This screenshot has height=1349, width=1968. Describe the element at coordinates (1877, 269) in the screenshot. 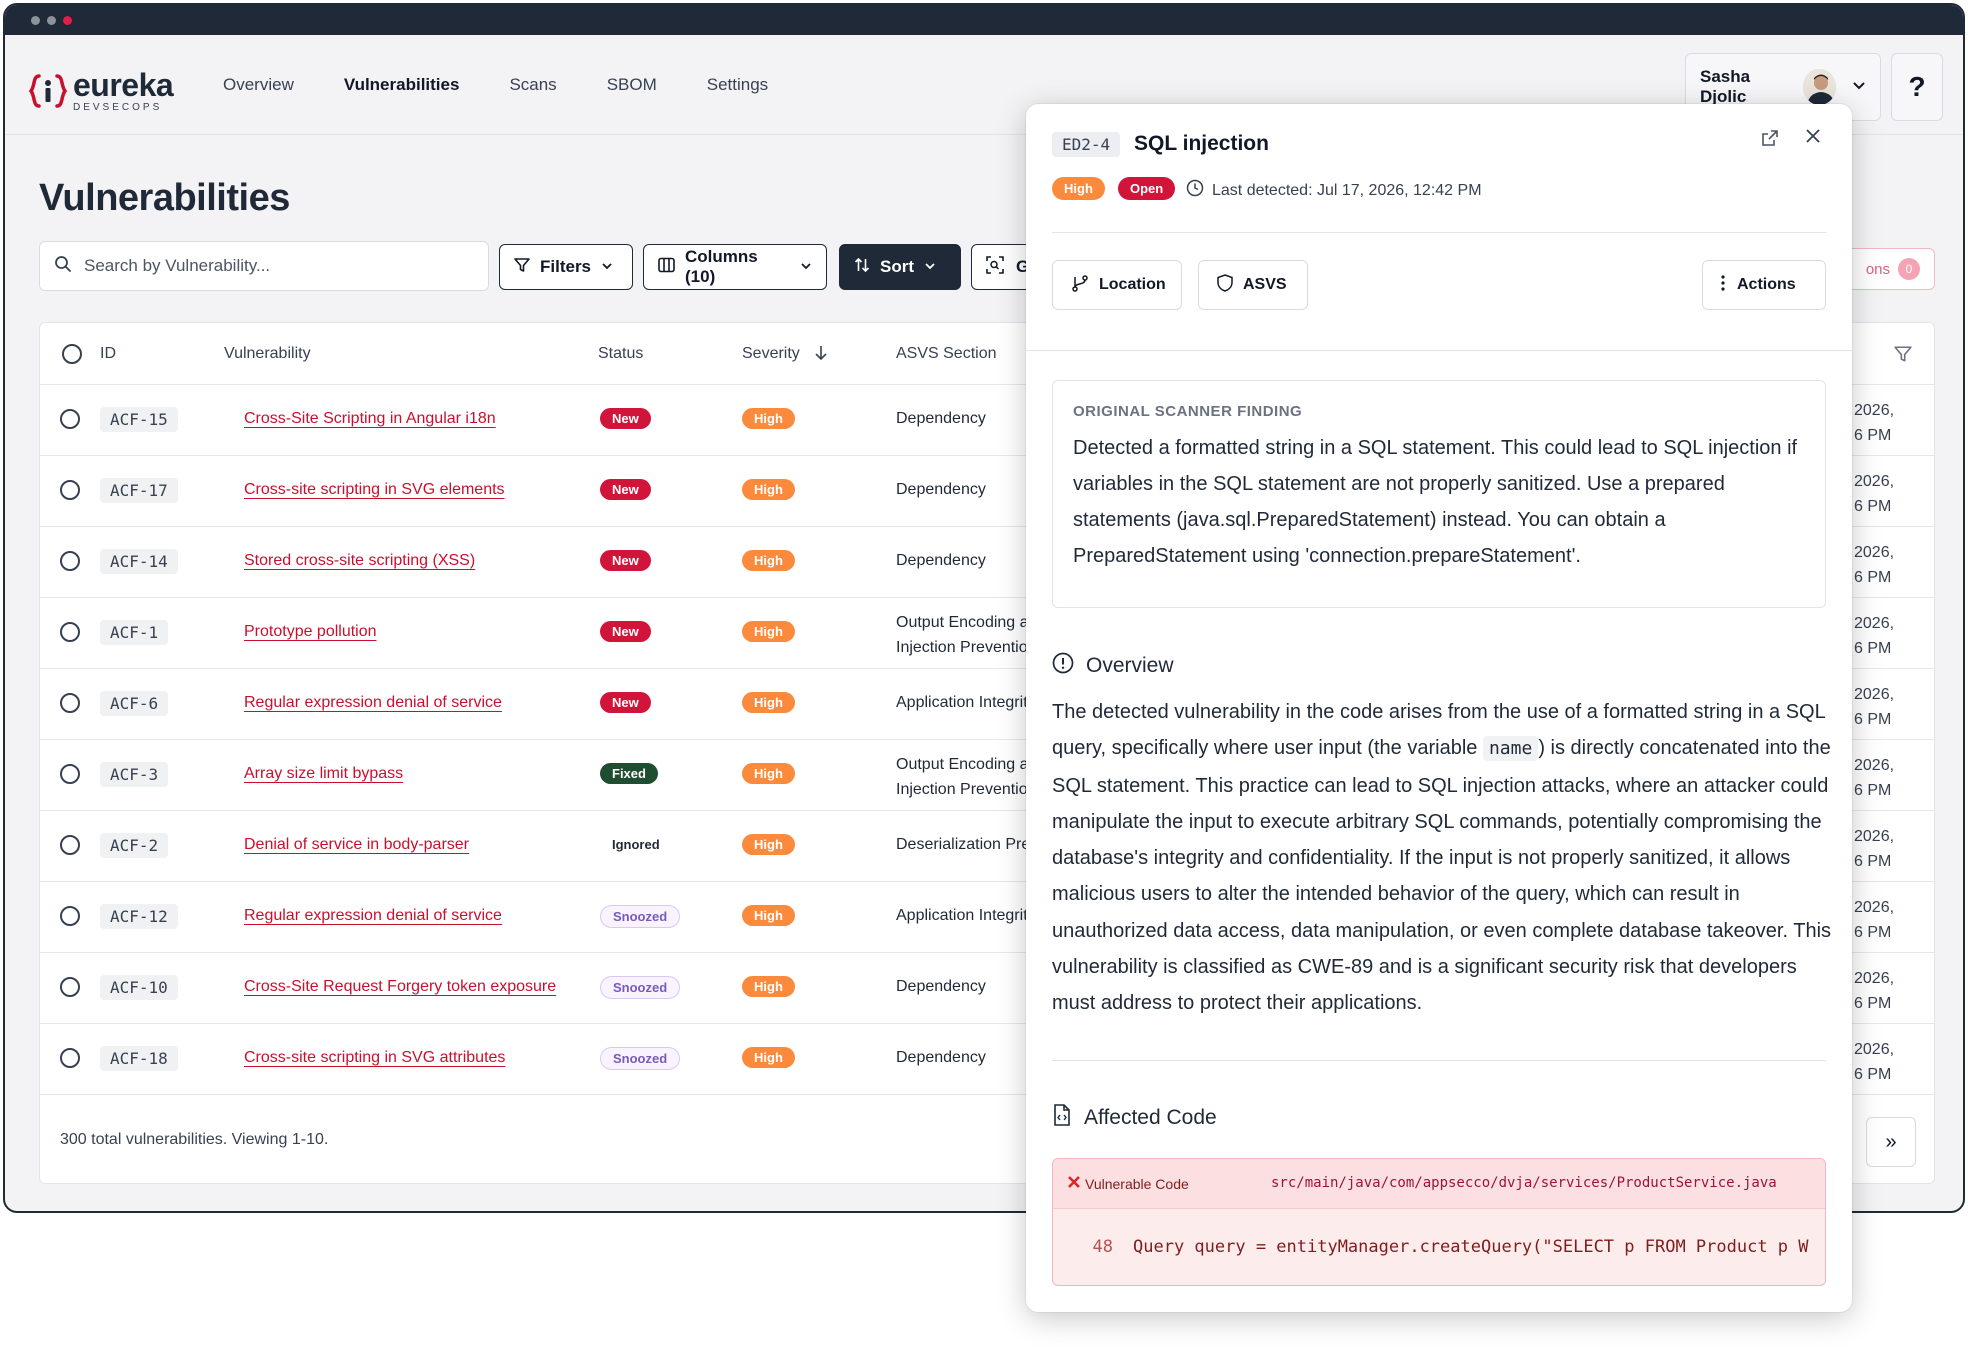

I see `partial-button-label: ons` at that location.